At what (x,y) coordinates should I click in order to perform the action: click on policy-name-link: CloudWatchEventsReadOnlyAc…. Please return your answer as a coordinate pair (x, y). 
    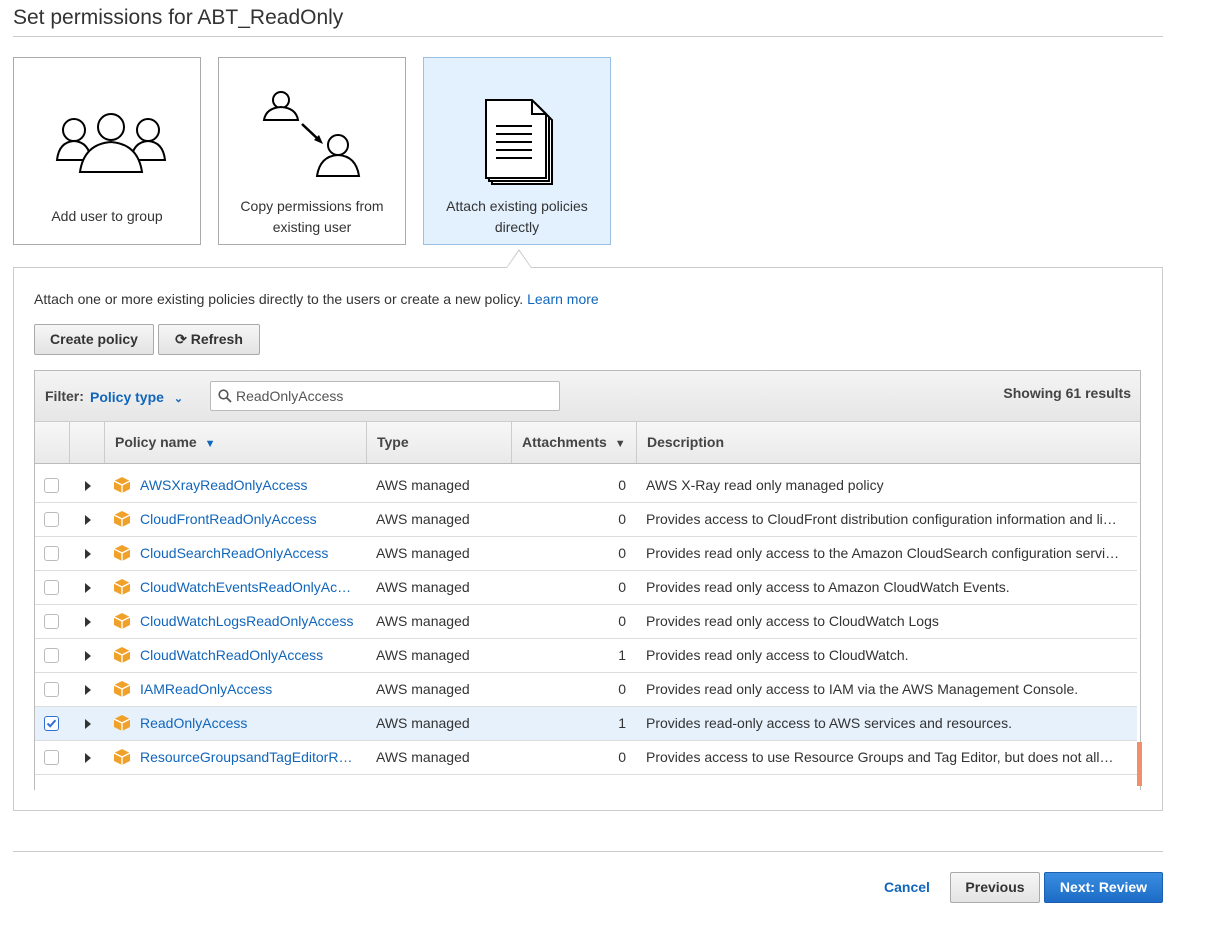
    Looking at the image, I should click on (250, 587).